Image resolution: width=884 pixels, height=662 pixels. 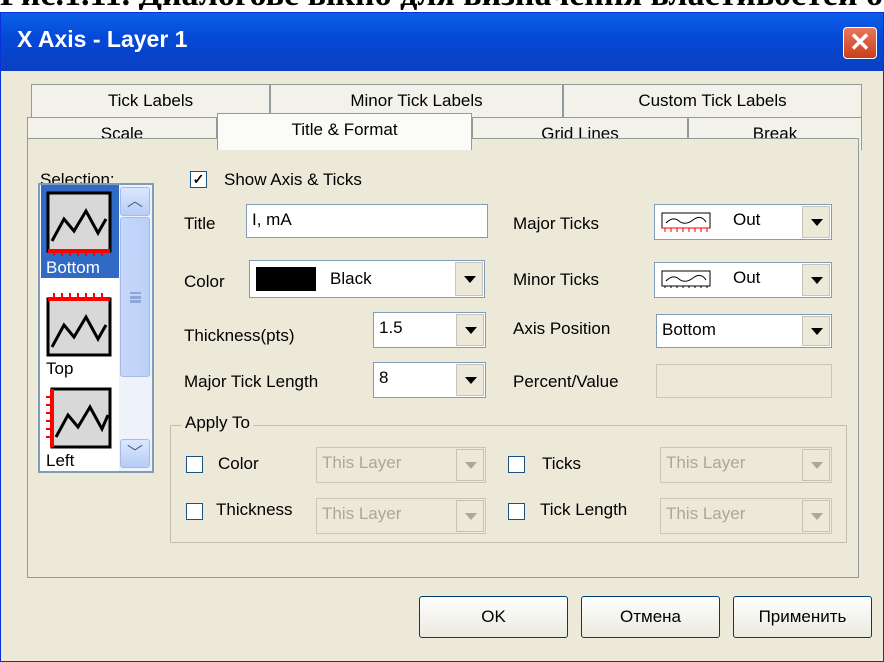 I want to click on axis-bottom-icon, so click(x=79, y=223).